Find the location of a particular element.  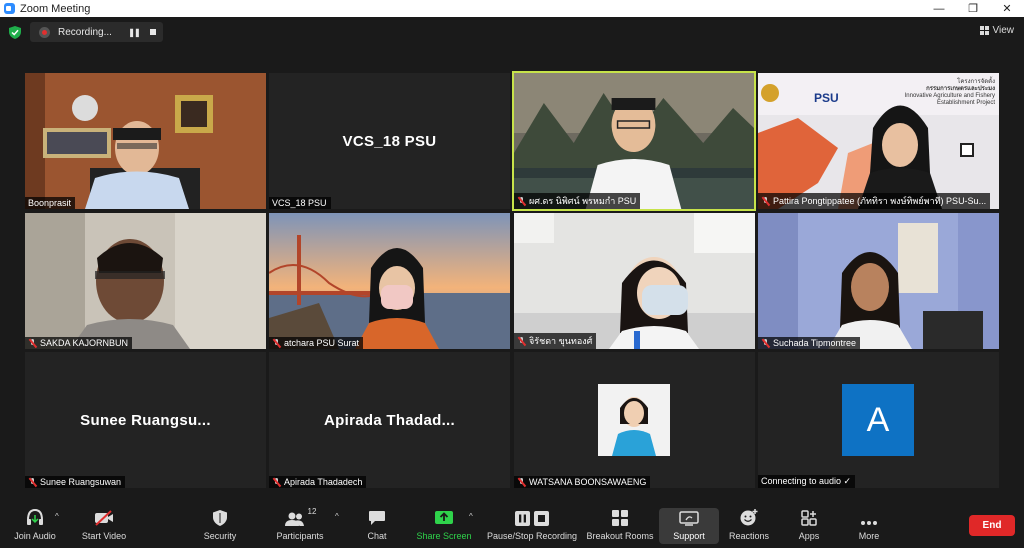

video-tile-watsana: WATSANA BOONSAWAENG is located at coordinates (634, 420).